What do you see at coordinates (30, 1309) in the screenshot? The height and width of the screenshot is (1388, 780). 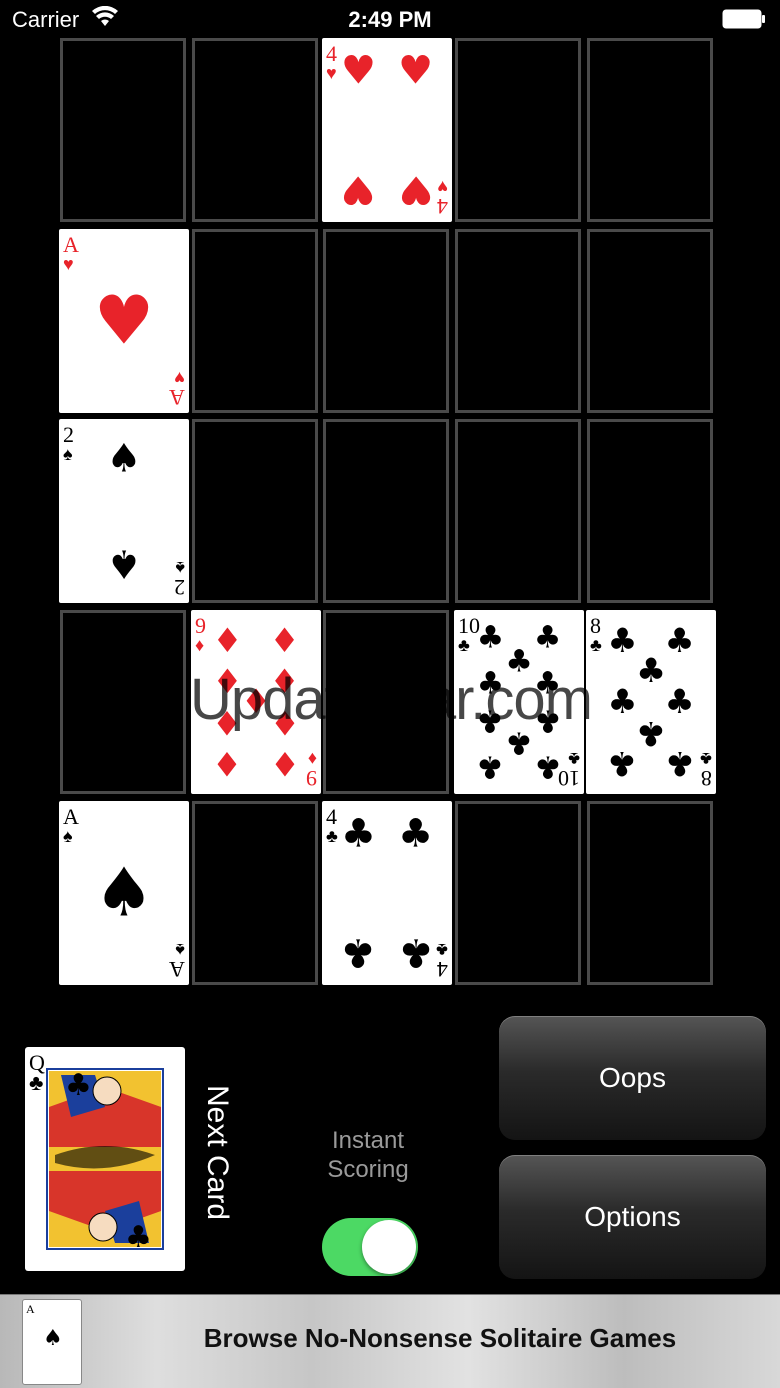 I see `banner-card-rank: A` at bounding box center [30, 1309].